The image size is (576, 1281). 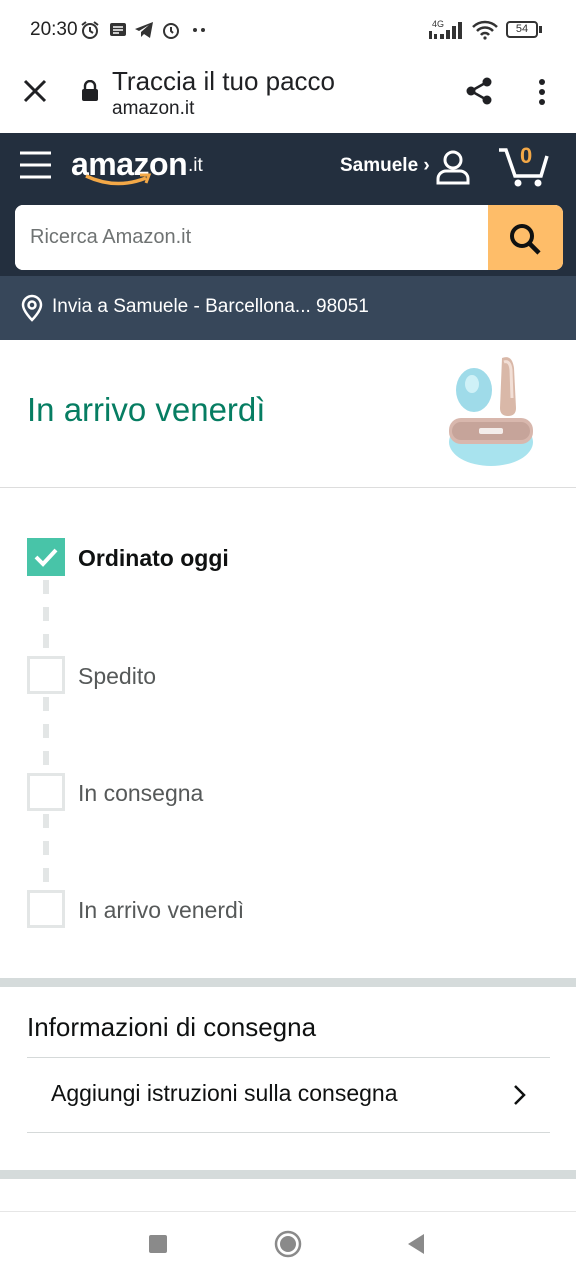 I want to click on step-label-ordered: Ordinato oggi, so click(x=153, y=558).